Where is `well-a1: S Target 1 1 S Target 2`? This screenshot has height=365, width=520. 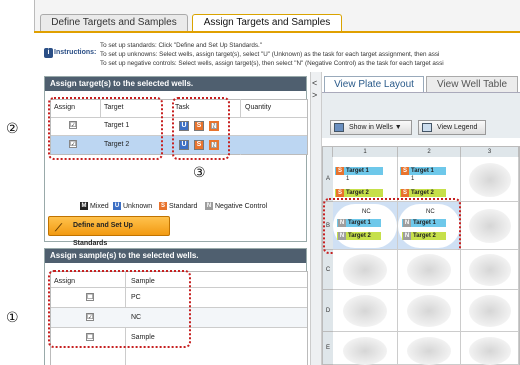
well-a1: S Target 1 1 S Target 2 is located at coordinates (365, 179).